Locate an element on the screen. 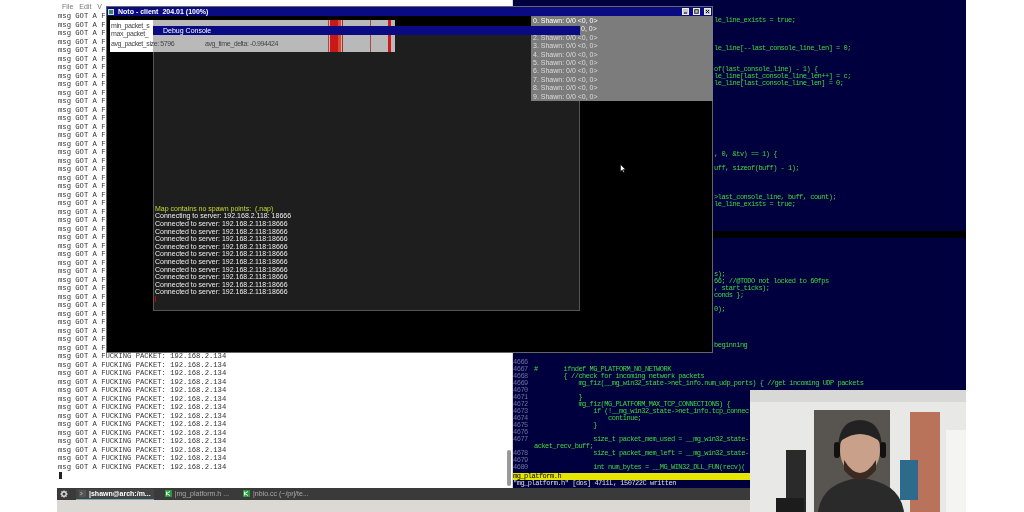 This screenshot has height=512, width=1024. scrollbar is located at coordinates (509, 468).